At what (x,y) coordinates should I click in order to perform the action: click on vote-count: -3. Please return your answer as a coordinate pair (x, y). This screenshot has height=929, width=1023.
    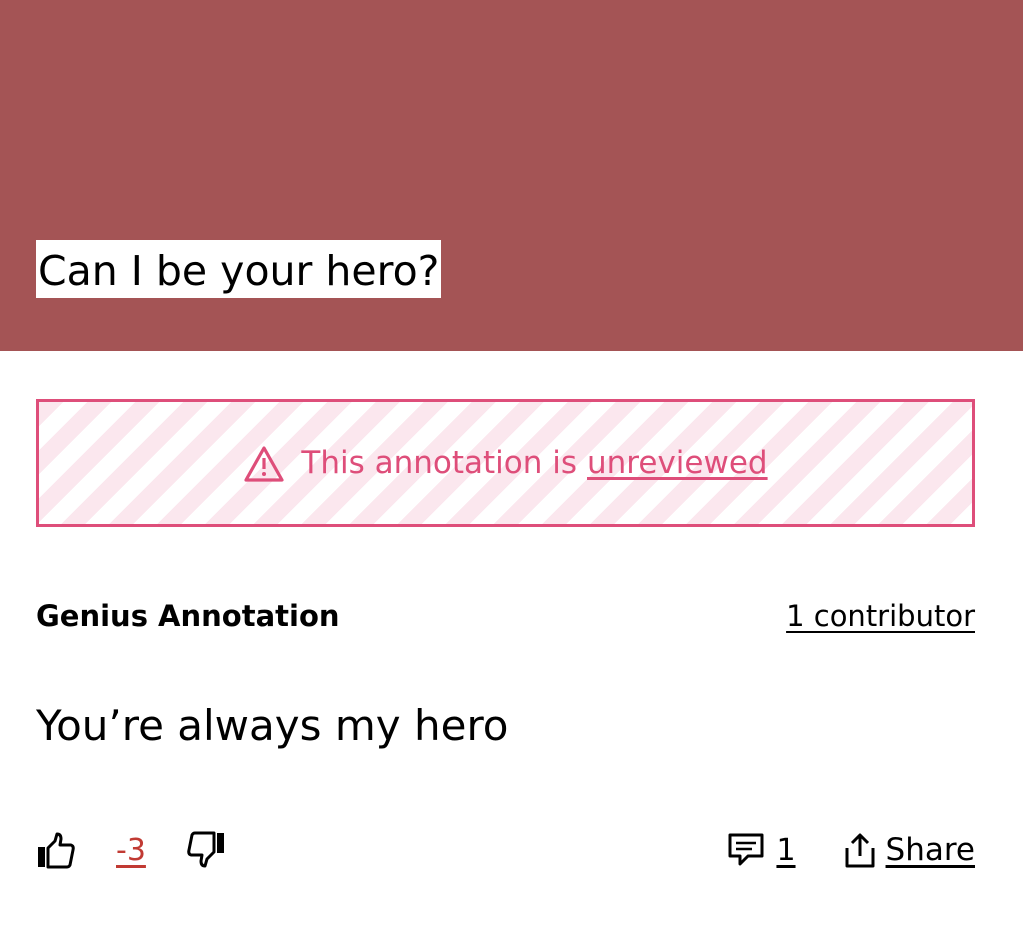
    Looking at the image, I should click on (131, 850).